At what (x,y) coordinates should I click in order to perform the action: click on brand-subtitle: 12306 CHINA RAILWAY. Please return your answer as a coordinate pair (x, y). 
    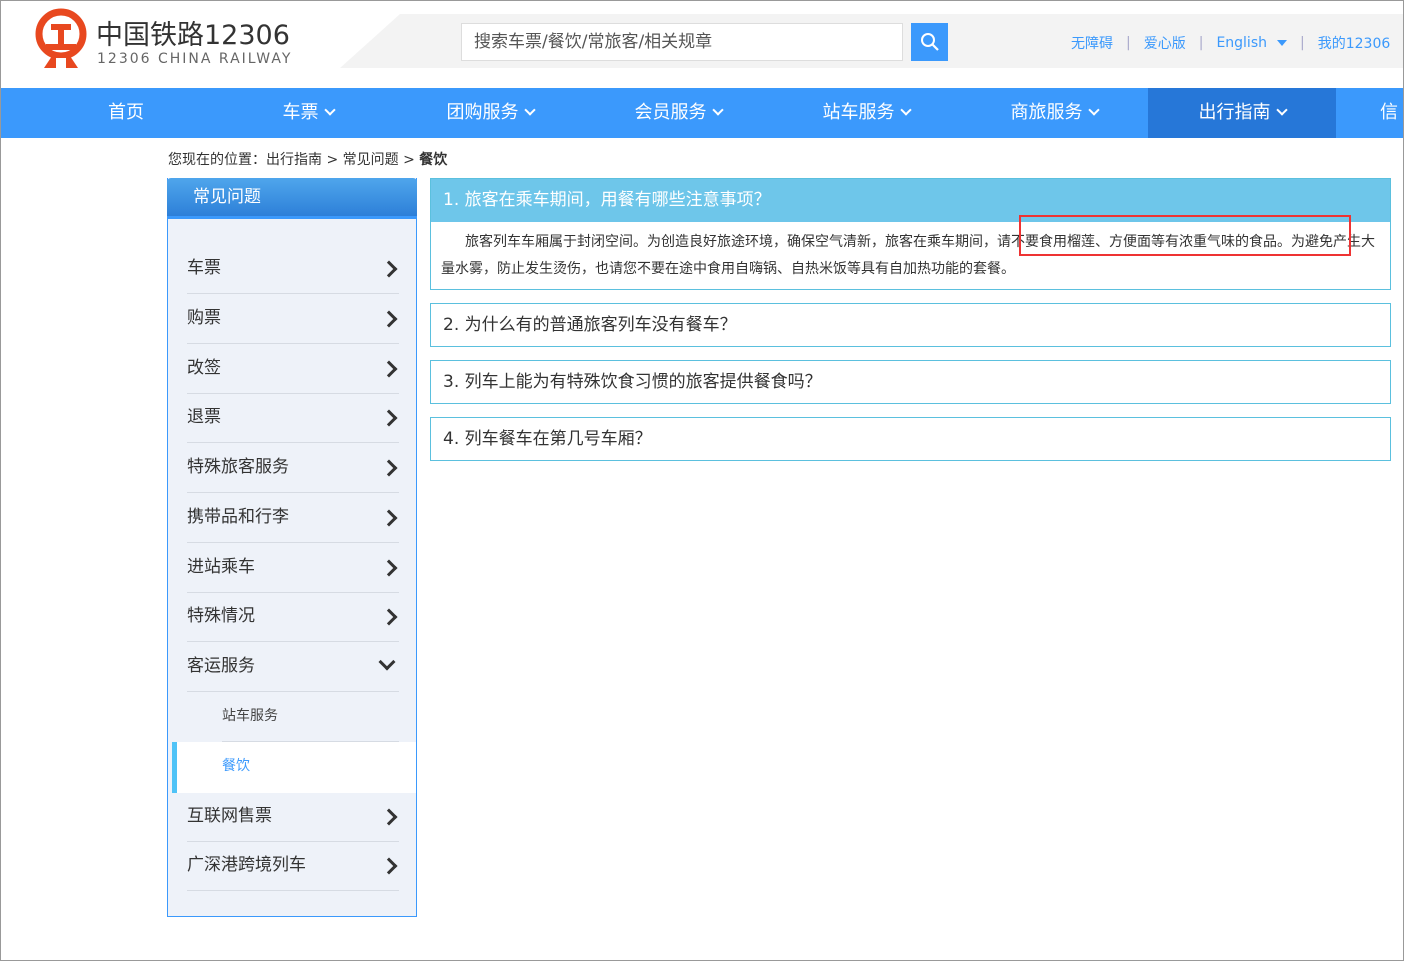
    Looking at the image, I should click on (195, 59).